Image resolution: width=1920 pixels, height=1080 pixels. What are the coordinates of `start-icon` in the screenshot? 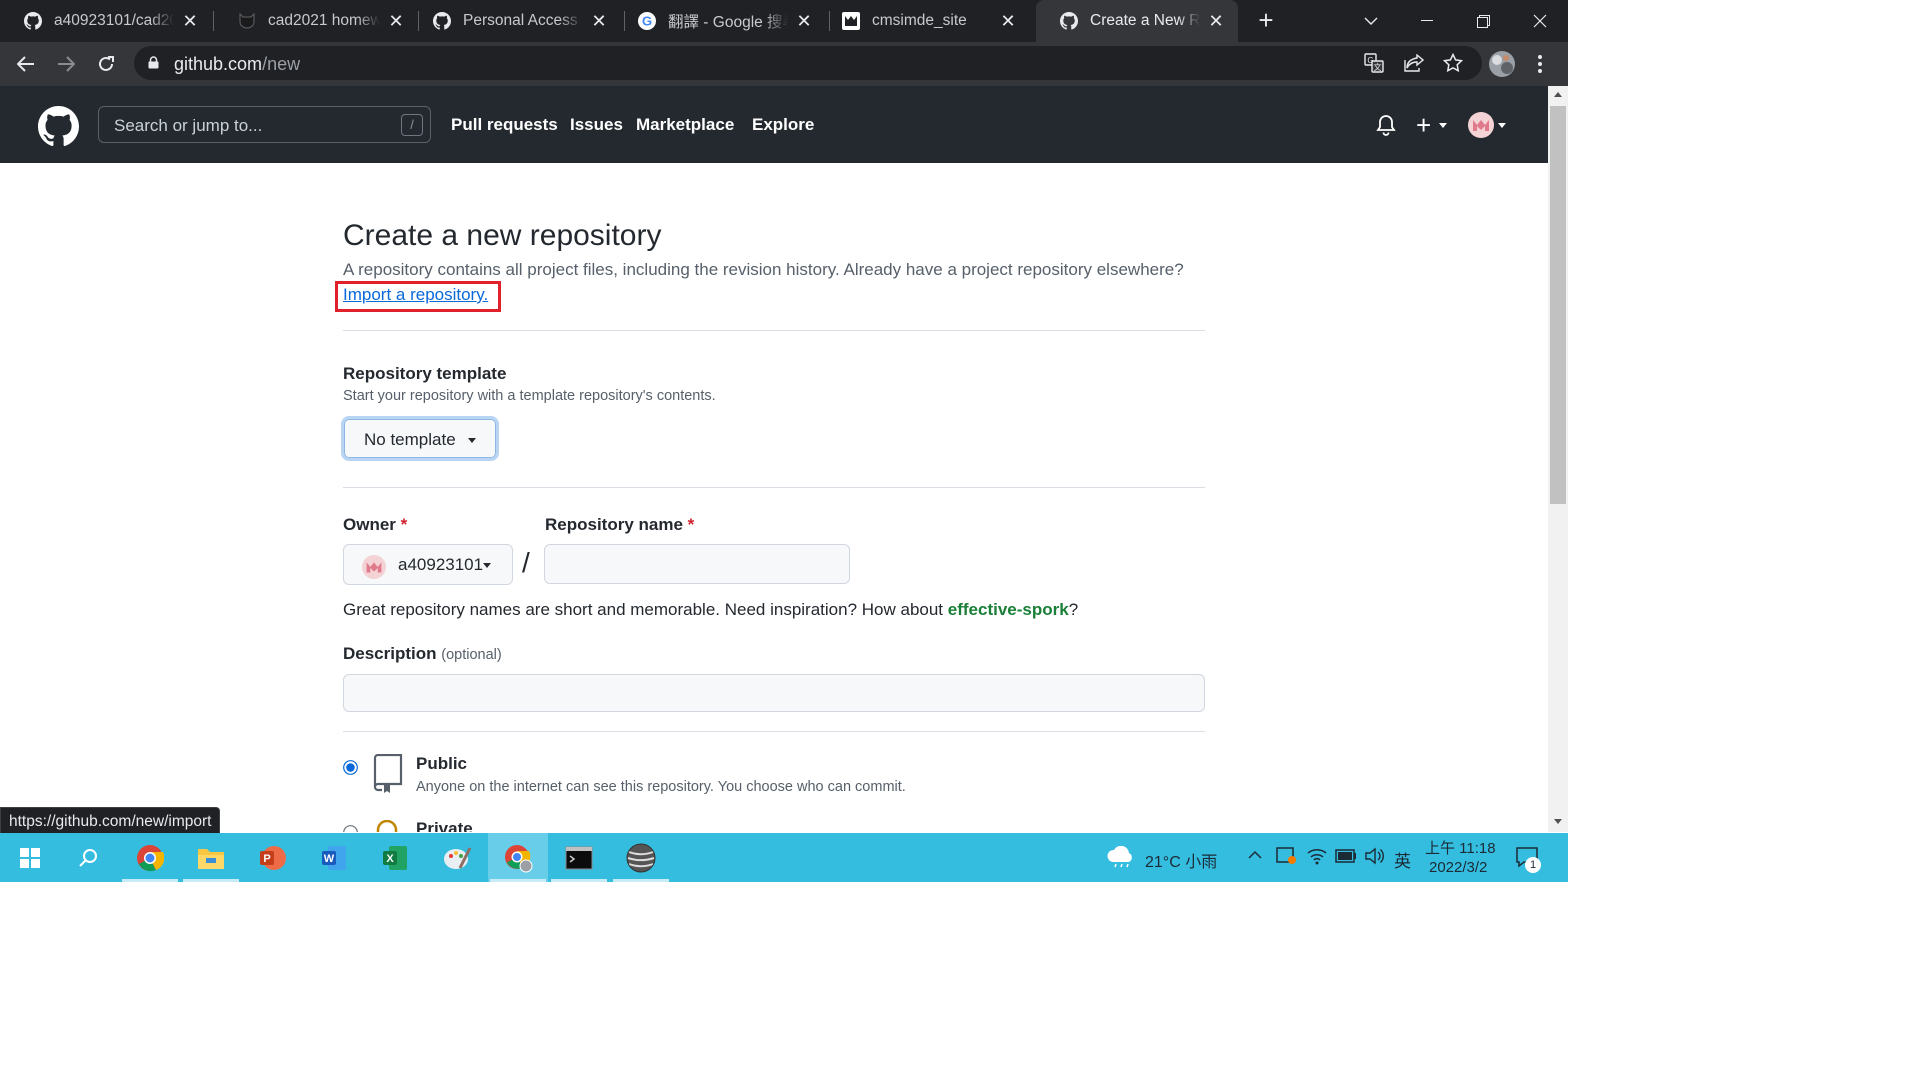 It's located at (30, 857).